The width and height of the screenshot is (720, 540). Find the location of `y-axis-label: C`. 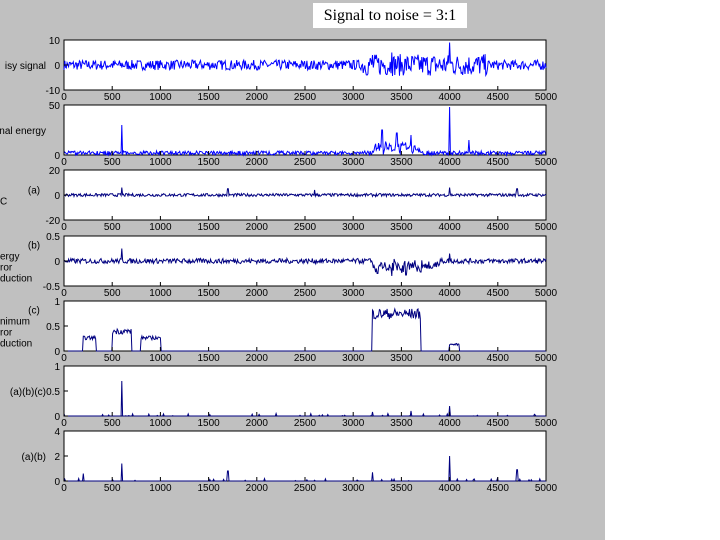

y-axis-label: C is located at coordinates (3, 202).